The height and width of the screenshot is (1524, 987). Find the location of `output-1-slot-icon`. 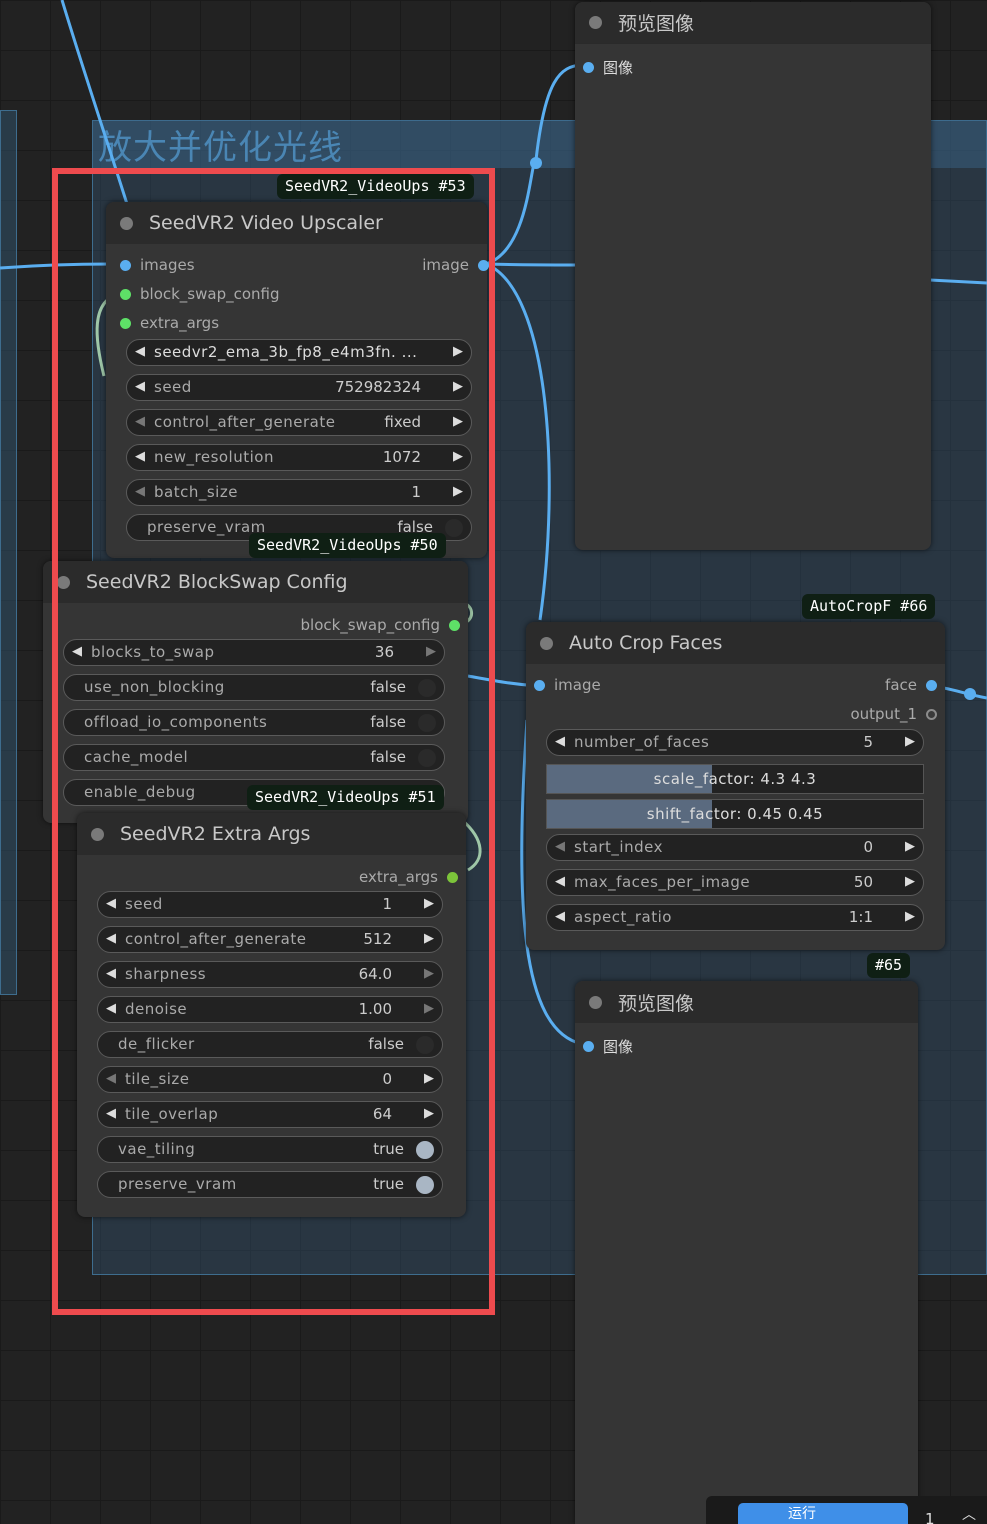

output-1-slot-icon is located at coordinates (931, 714).